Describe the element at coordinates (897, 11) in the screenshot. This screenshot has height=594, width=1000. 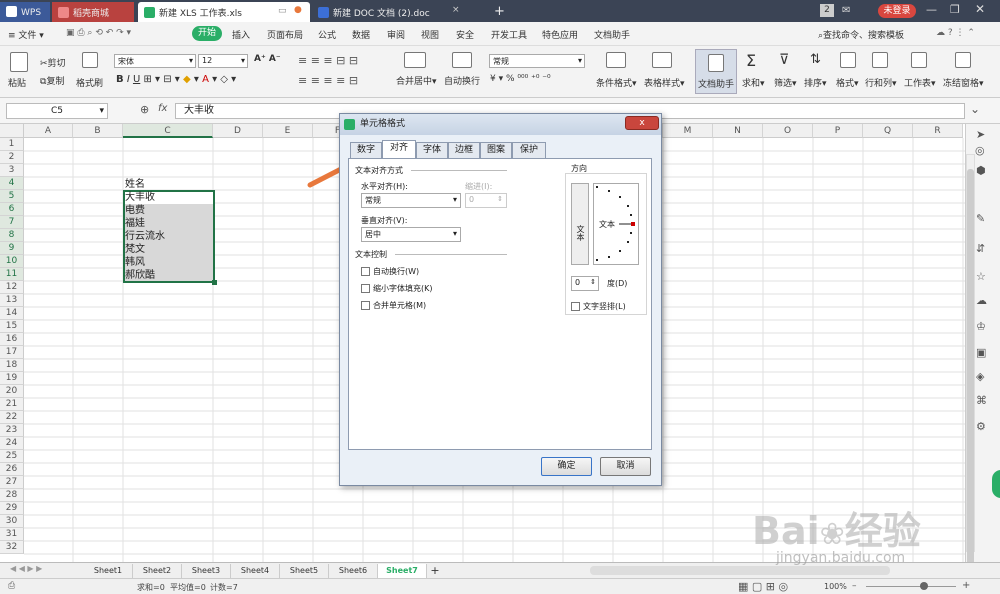
I see `login-button: 未登录` at that location.